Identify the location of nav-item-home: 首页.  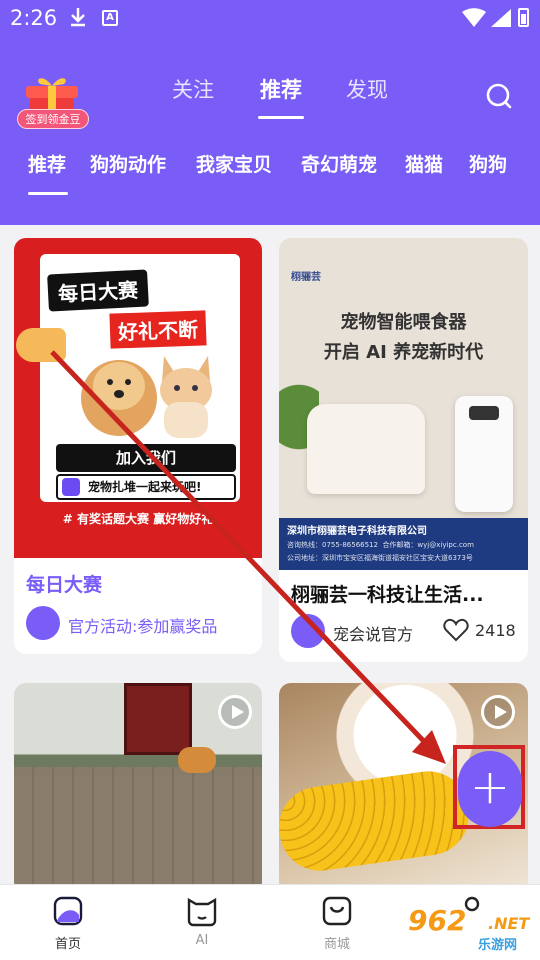
(68, 923).